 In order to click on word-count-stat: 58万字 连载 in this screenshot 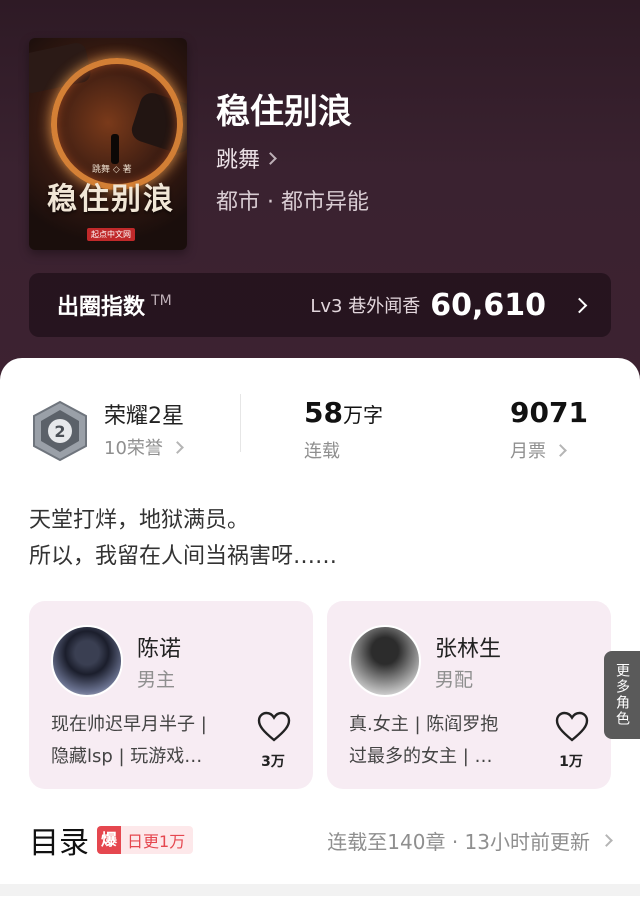, I will do `click(343, 429)`.